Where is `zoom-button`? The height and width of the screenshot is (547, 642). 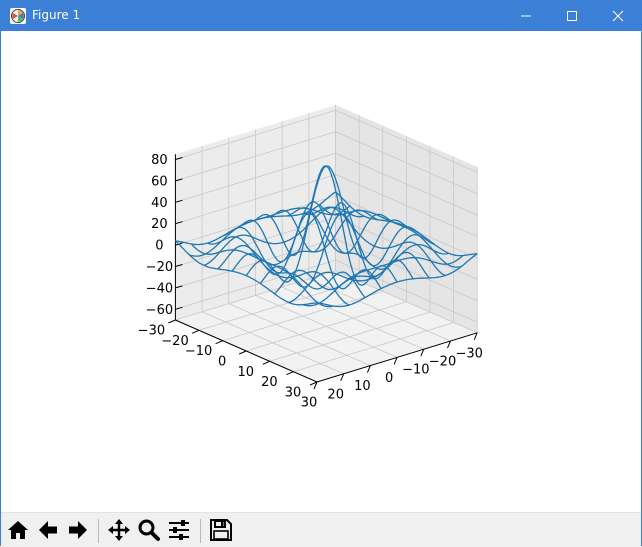
zoom-button is located at coordinates (149, 530).